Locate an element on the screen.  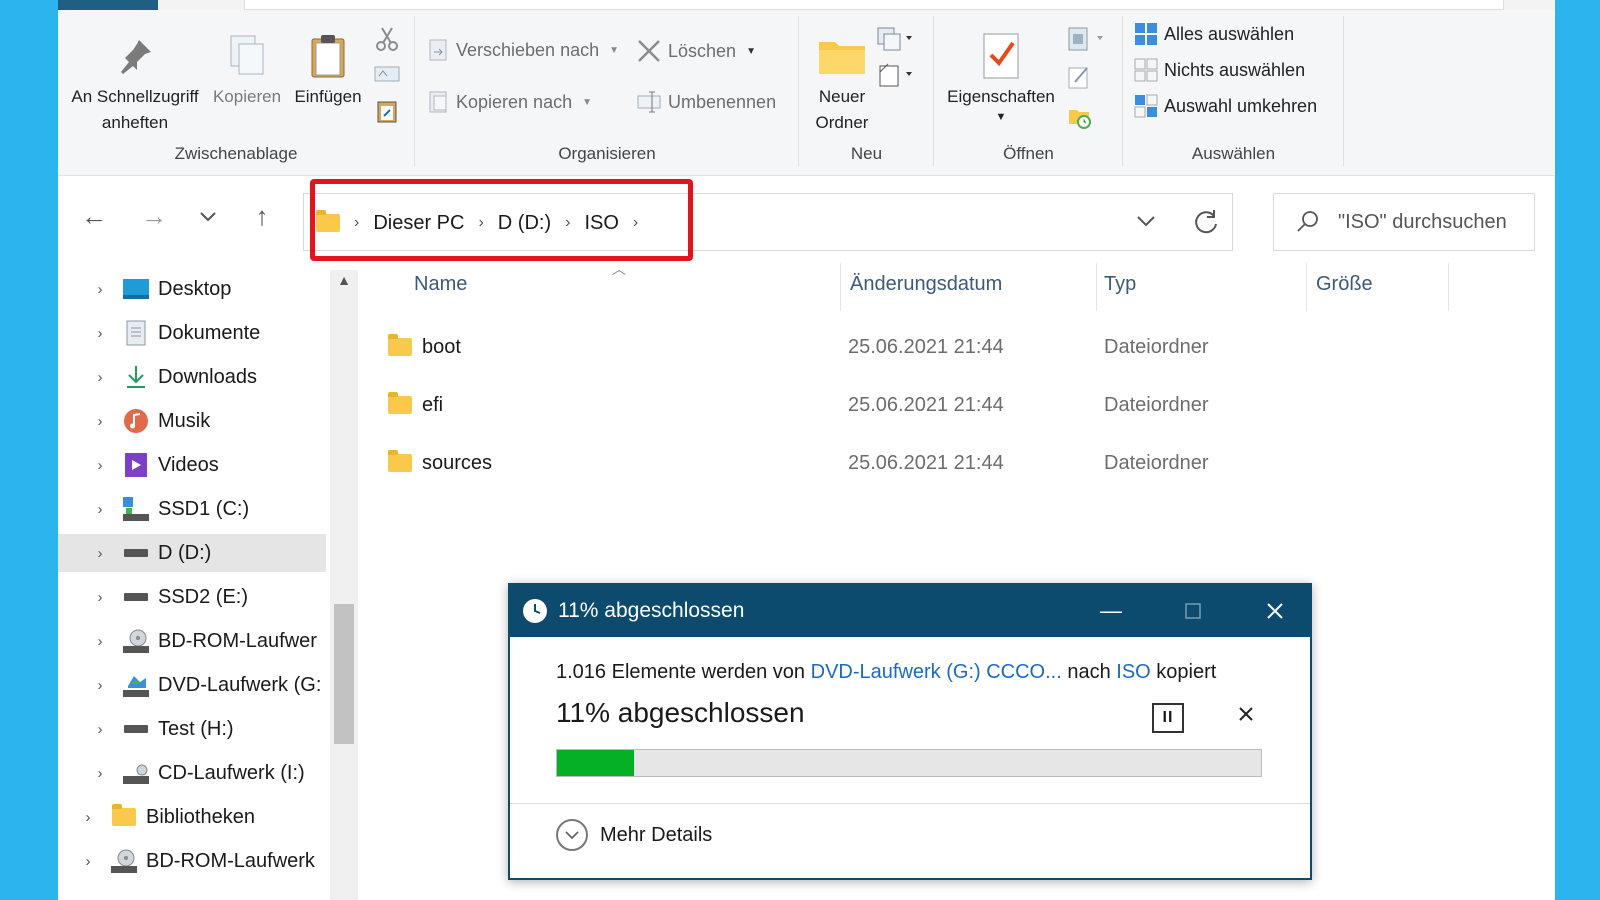
folder-icon is located at coordinates (400, 461).